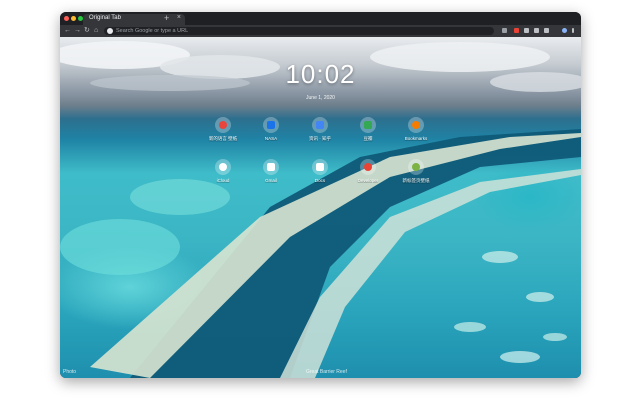 The image size is (640, 400). I want to click on shortcut-tile: 资讯 · 知乎, so click(320, 135).